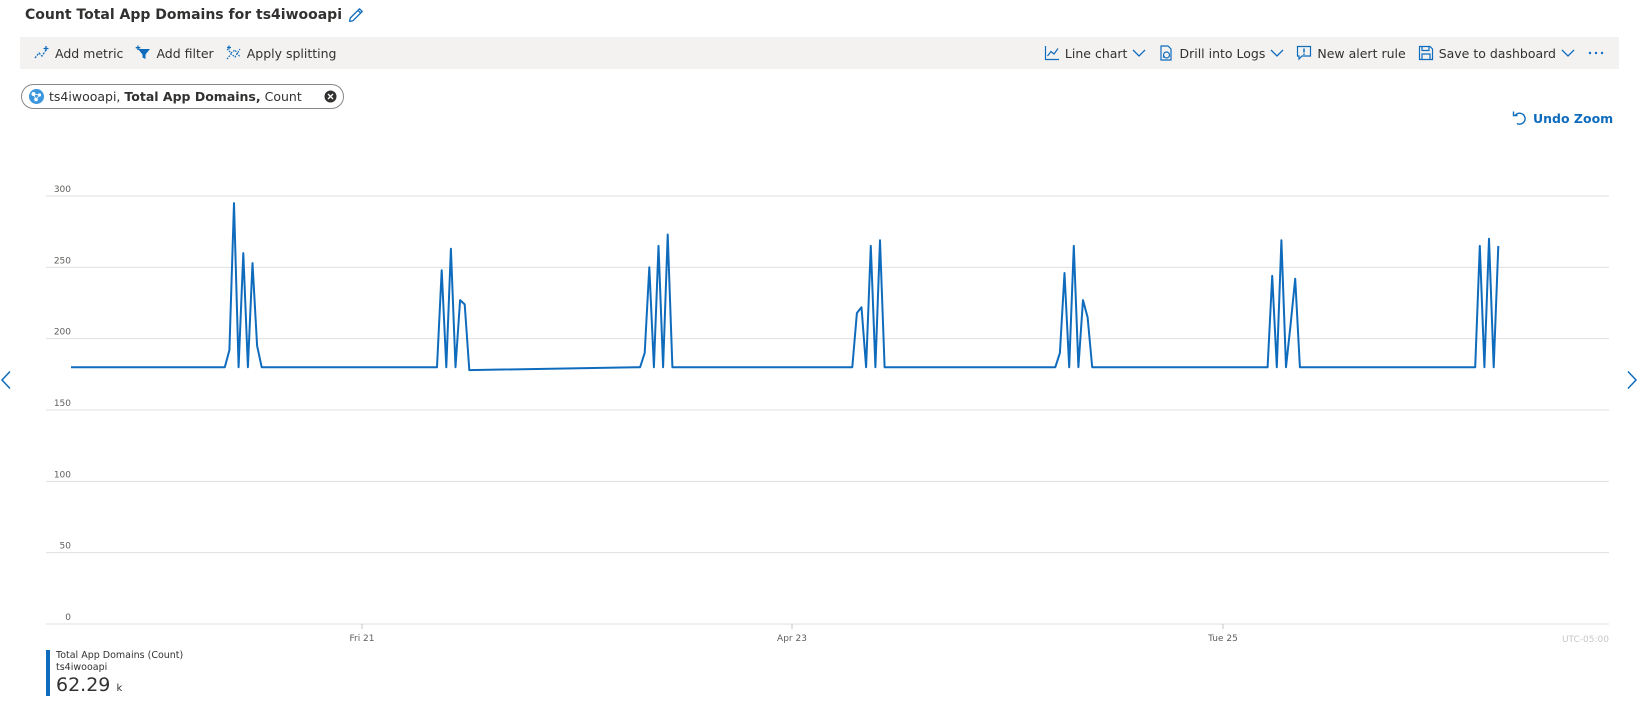  I want to click on legend-summary: 62.29 k, so click(119, 687).